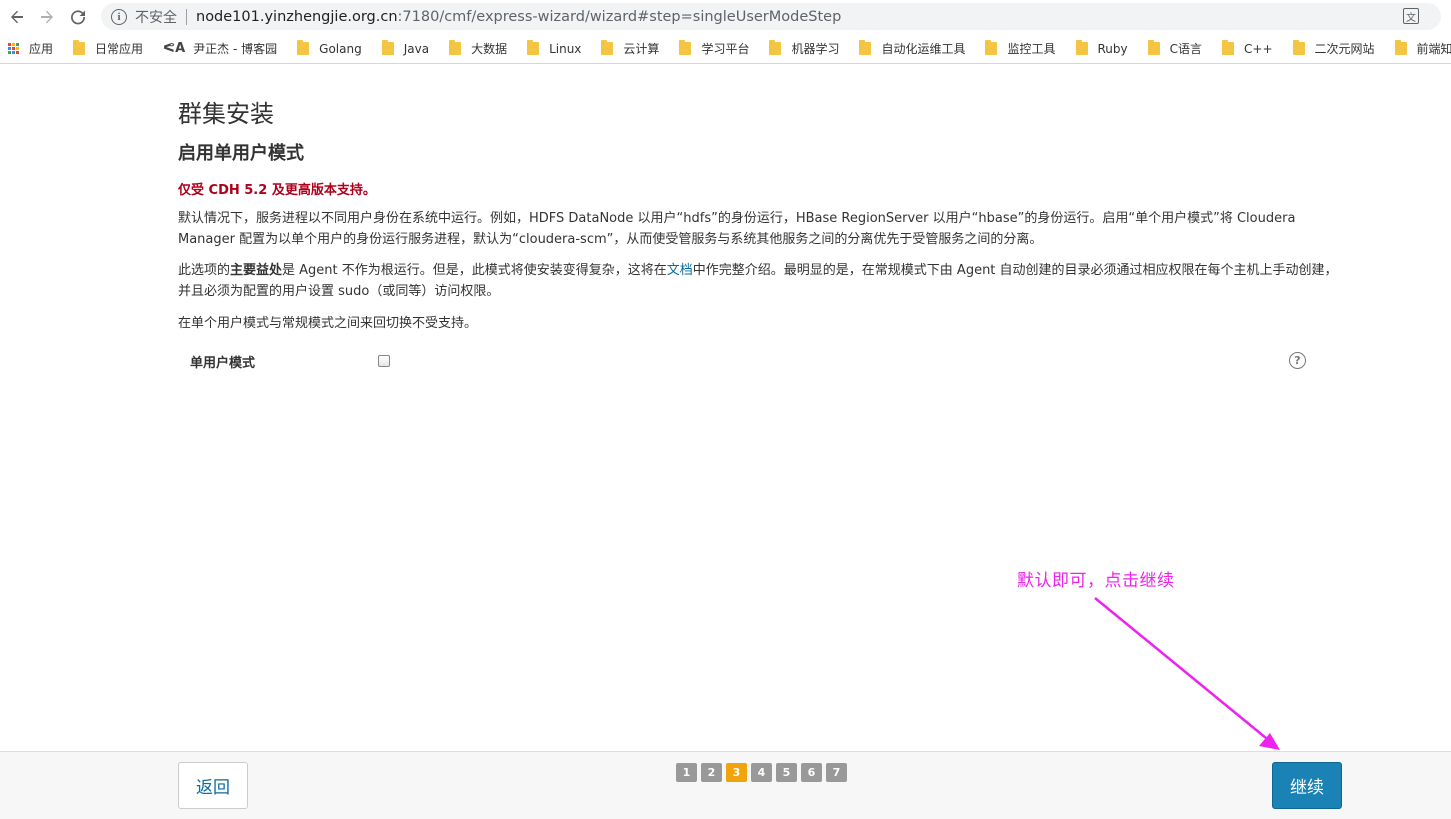  I want to click on bookmark-label: 自动化运维工具, so click(923, 49).